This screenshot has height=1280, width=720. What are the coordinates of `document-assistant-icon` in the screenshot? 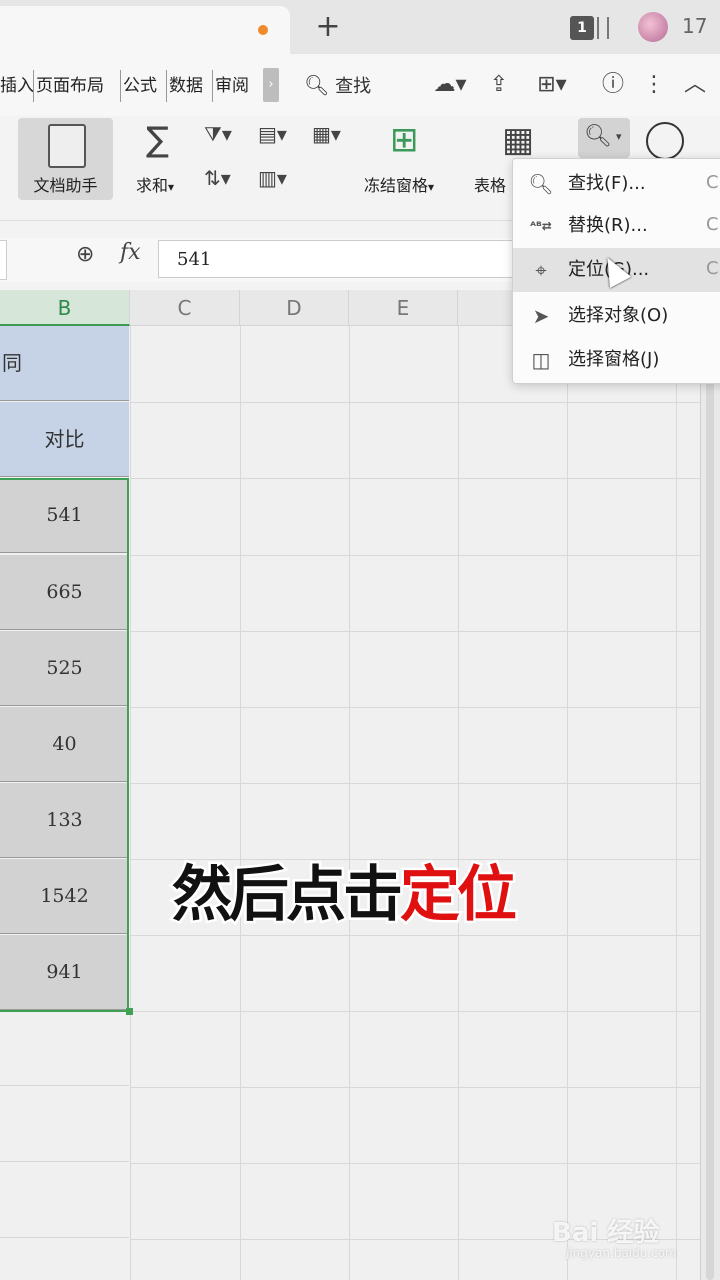 It's located at (67, 146).